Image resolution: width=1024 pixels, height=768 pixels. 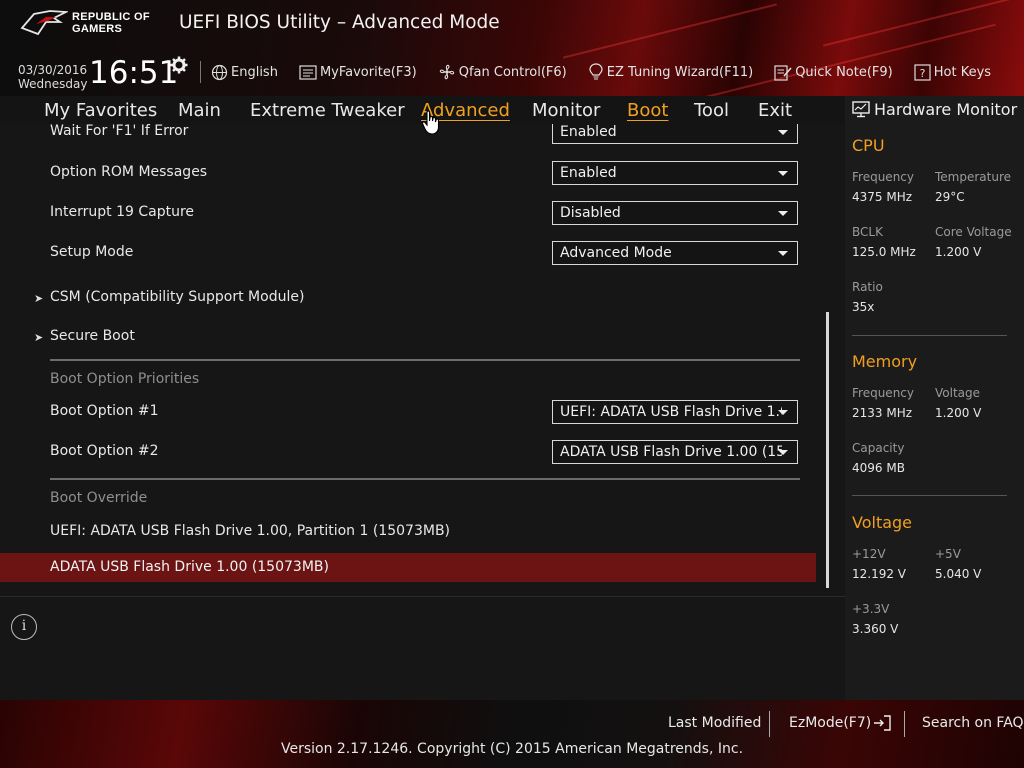 What do you see at coordinates (97, 29) in the screenshot?
I see `logo-line-2: GAMERS` at bounding box center [97, 29].